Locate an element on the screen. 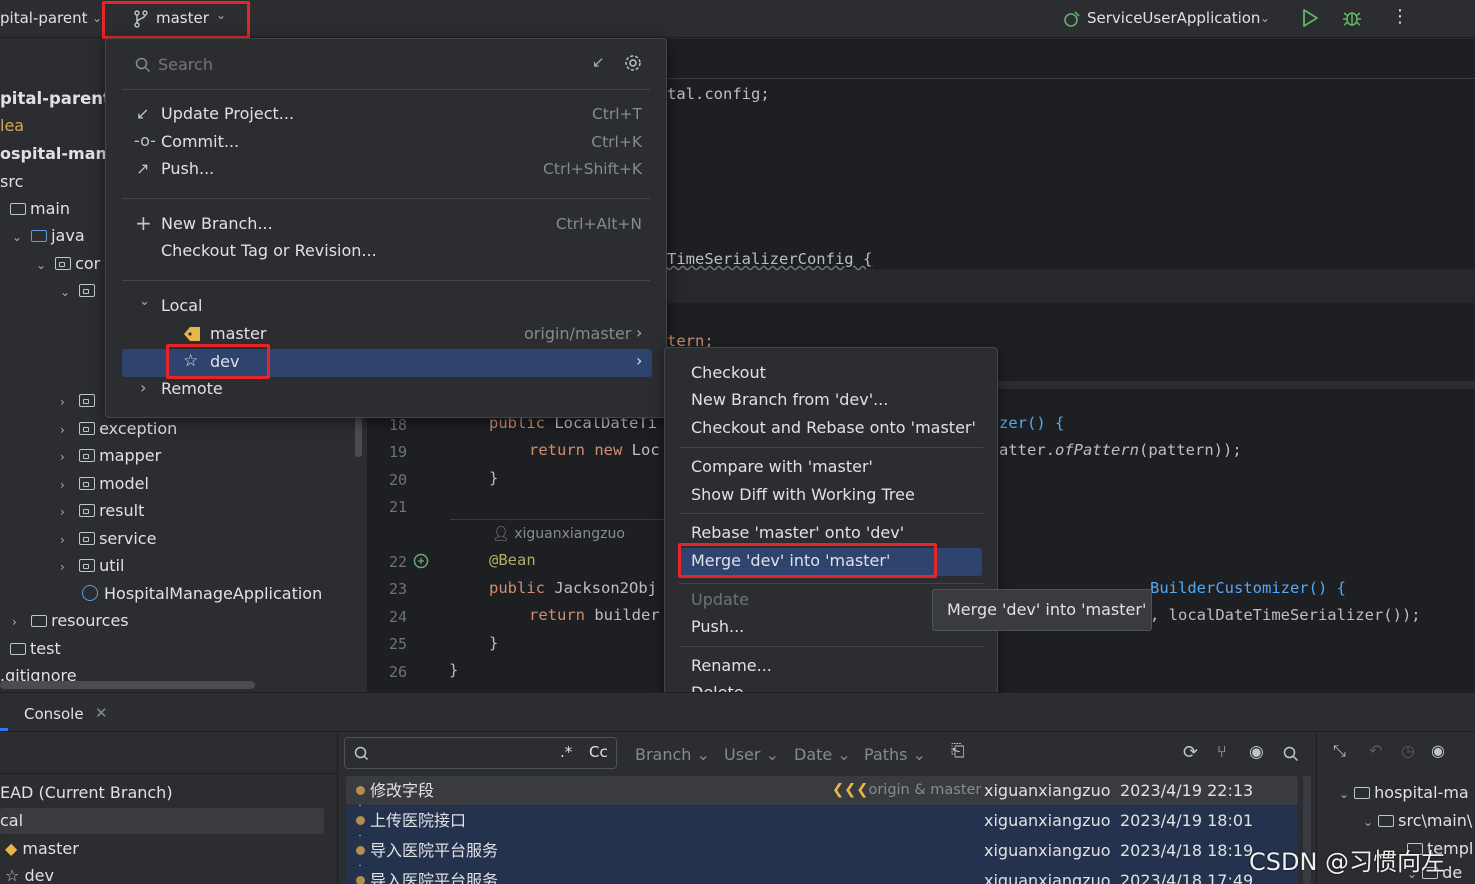 The width and height of the screenshot is (1475, 884). new-tab-icon: ⎗ is located at coordinates (958, 751).